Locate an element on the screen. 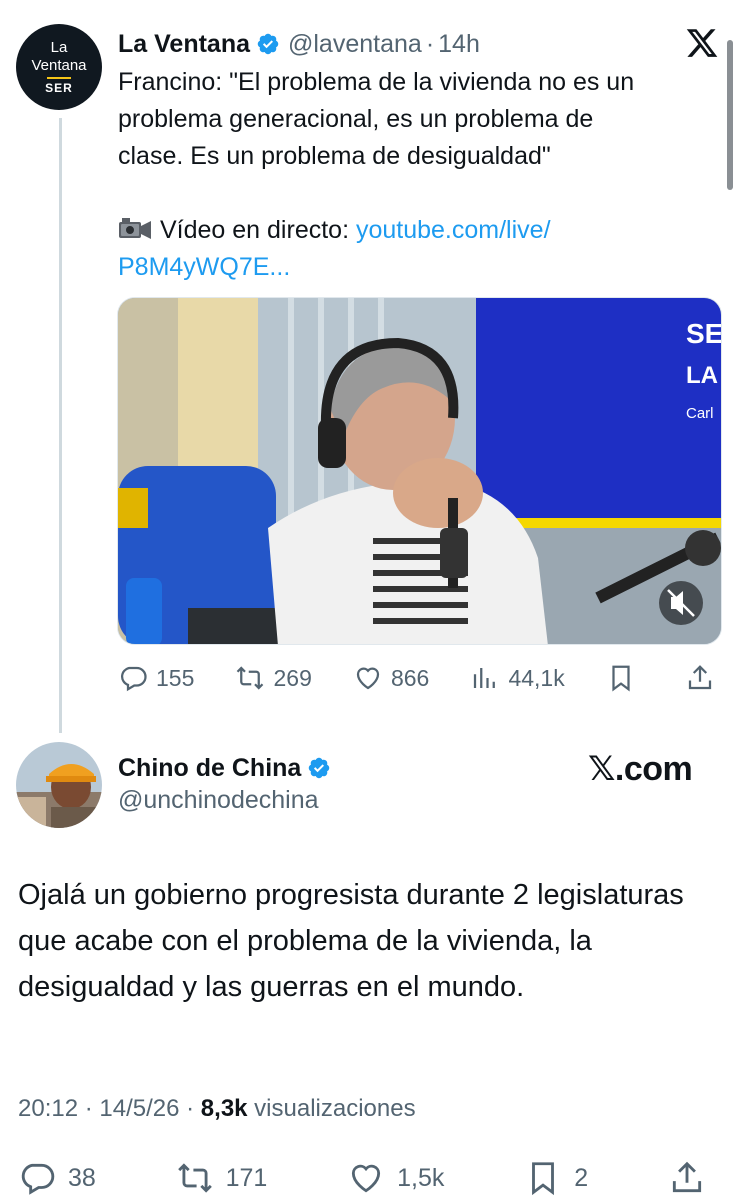 The height and width of the screenshot is (1200, 739). x-com-watermark: 𝕏.com is located at coordinates (640, 769).